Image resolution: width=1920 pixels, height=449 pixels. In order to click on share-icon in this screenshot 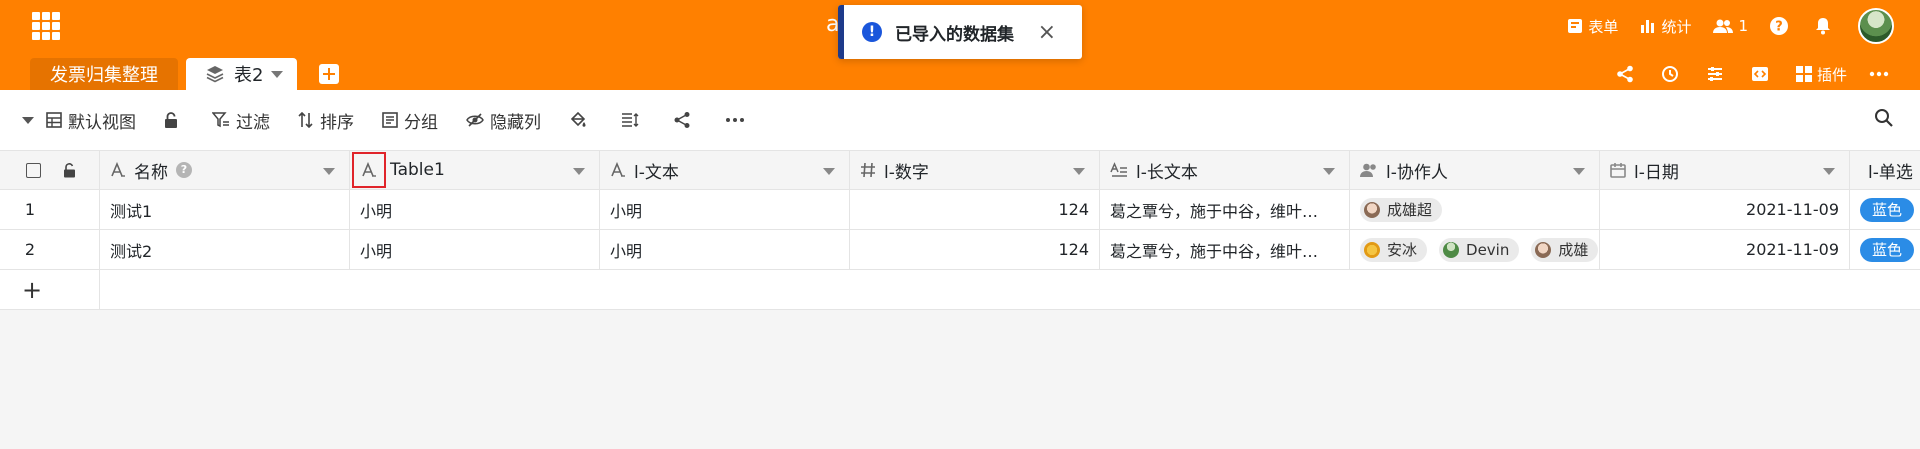, I will do `click(1625, 74)`.